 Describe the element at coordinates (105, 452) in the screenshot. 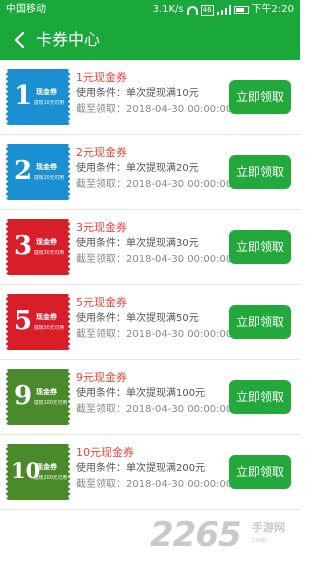

I see `coupon-name: 10元现金券` at that location.